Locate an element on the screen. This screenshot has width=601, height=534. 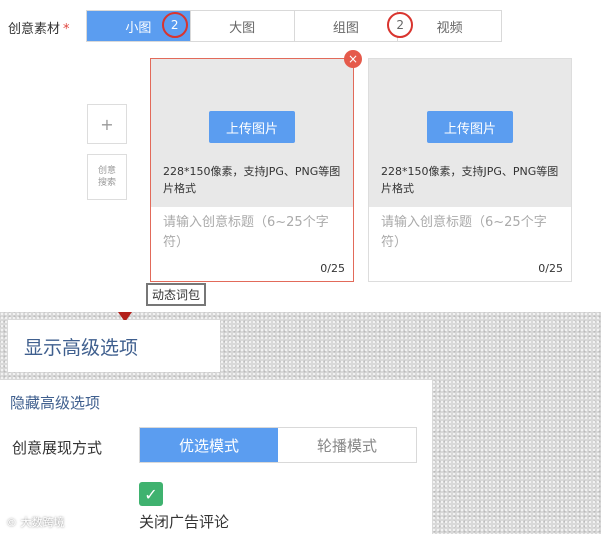
dynamic-words-link: 动态词包 is located at coordinates (176, 294).